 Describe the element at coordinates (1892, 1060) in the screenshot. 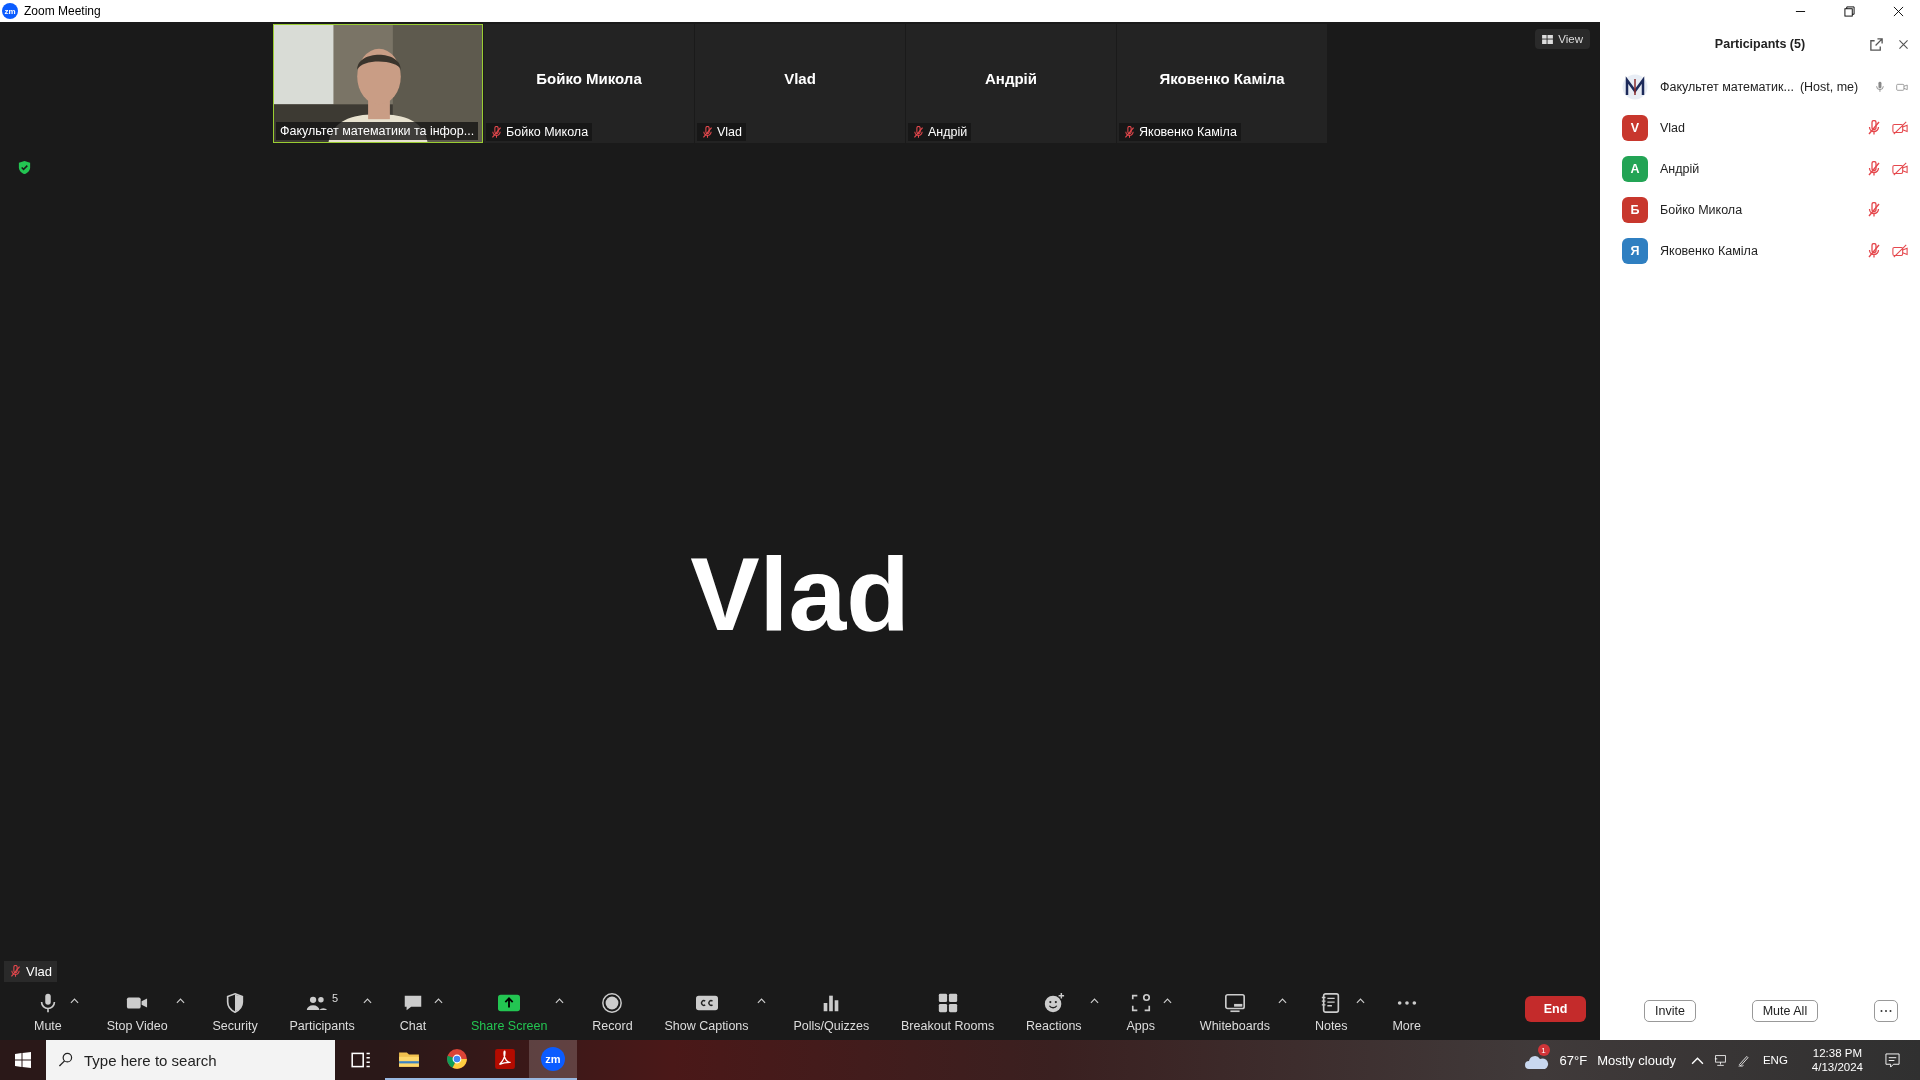

I see `notification-icon` at that location.